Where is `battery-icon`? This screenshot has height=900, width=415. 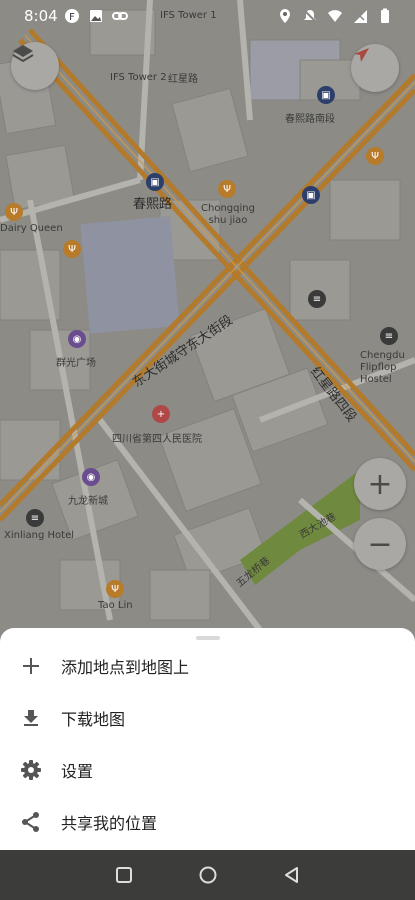
battery-icon is located at coordinates (385, 15).